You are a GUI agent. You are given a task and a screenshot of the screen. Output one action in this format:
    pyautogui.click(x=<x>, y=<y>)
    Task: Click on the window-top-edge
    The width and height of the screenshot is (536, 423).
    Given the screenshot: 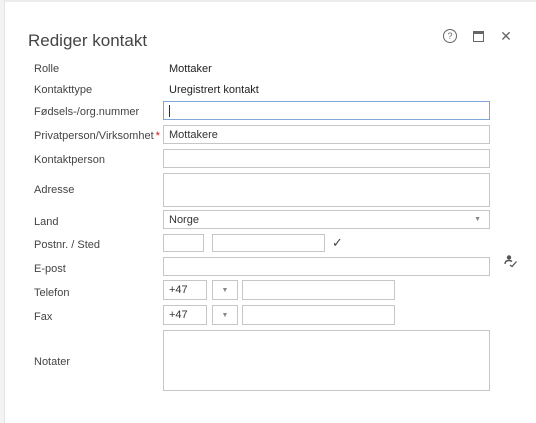 What is the action you would take?
    pyautogui.click(x=268, y=1)
    